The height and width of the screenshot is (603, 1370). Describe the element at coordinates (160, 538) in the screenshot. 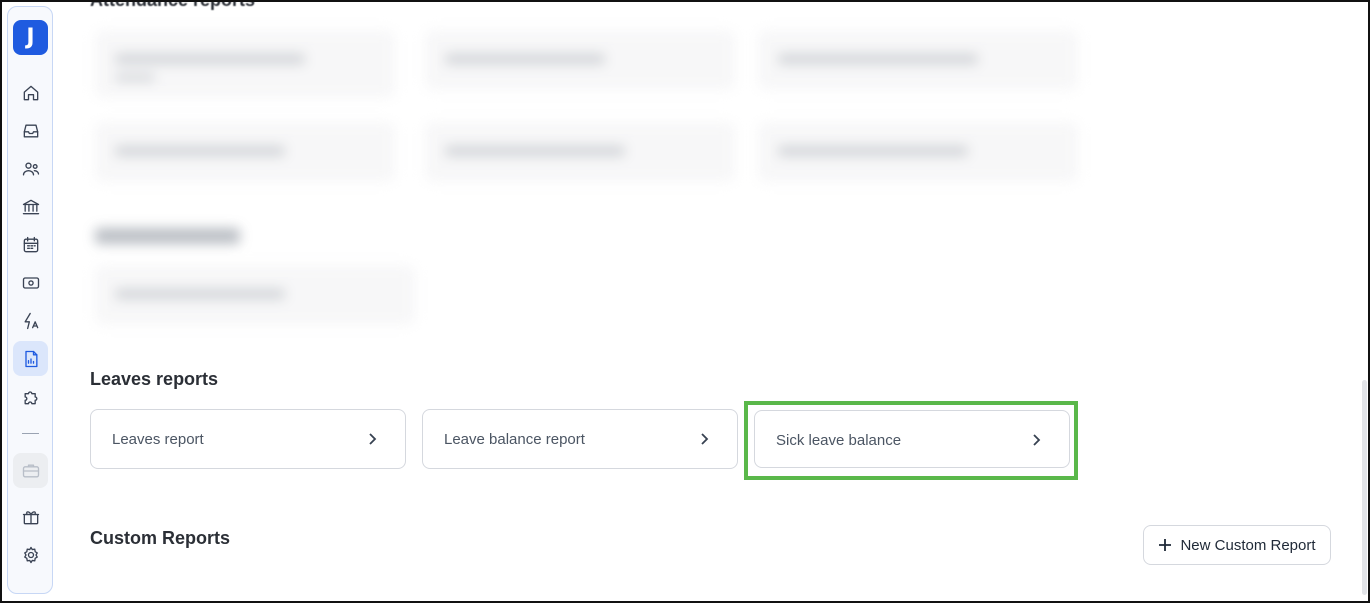

I see `custom-reports-title: Custom Reports` at that location.